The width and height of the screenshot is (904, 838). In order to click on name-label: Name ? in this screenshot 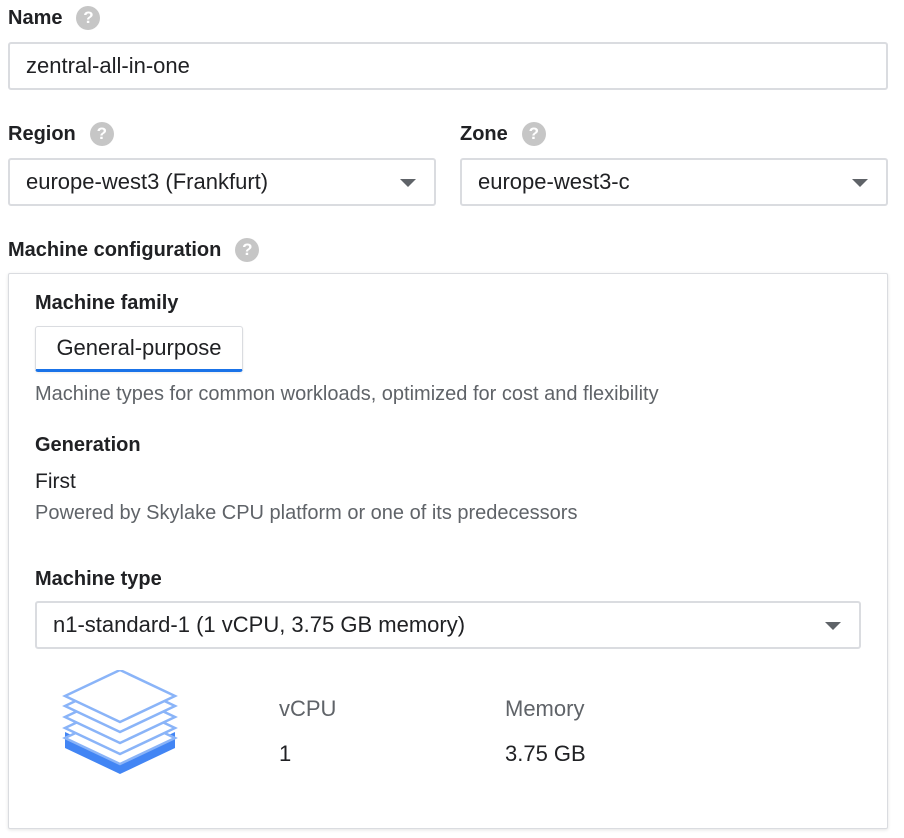, I will do `click(54, 18)`.